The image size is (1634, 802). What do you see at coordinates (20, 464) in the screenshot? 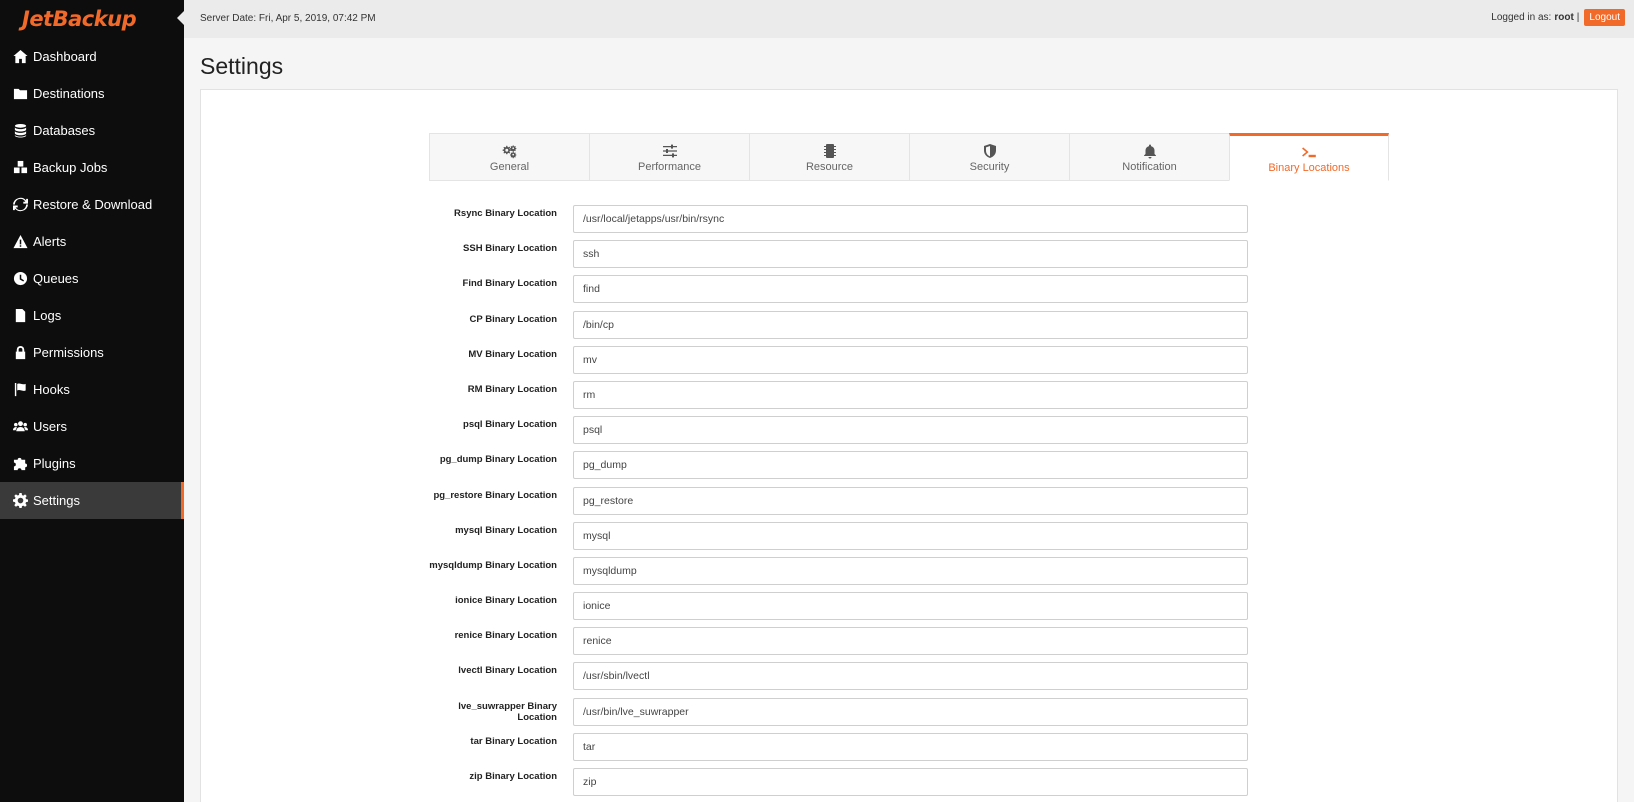
I see `puzzle-icon` at bounding box center [20, 464].